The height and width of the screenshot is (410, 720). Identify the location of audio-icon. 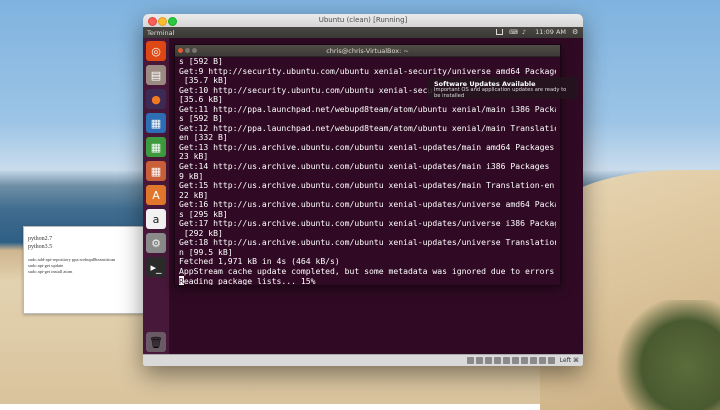
(488, 360).